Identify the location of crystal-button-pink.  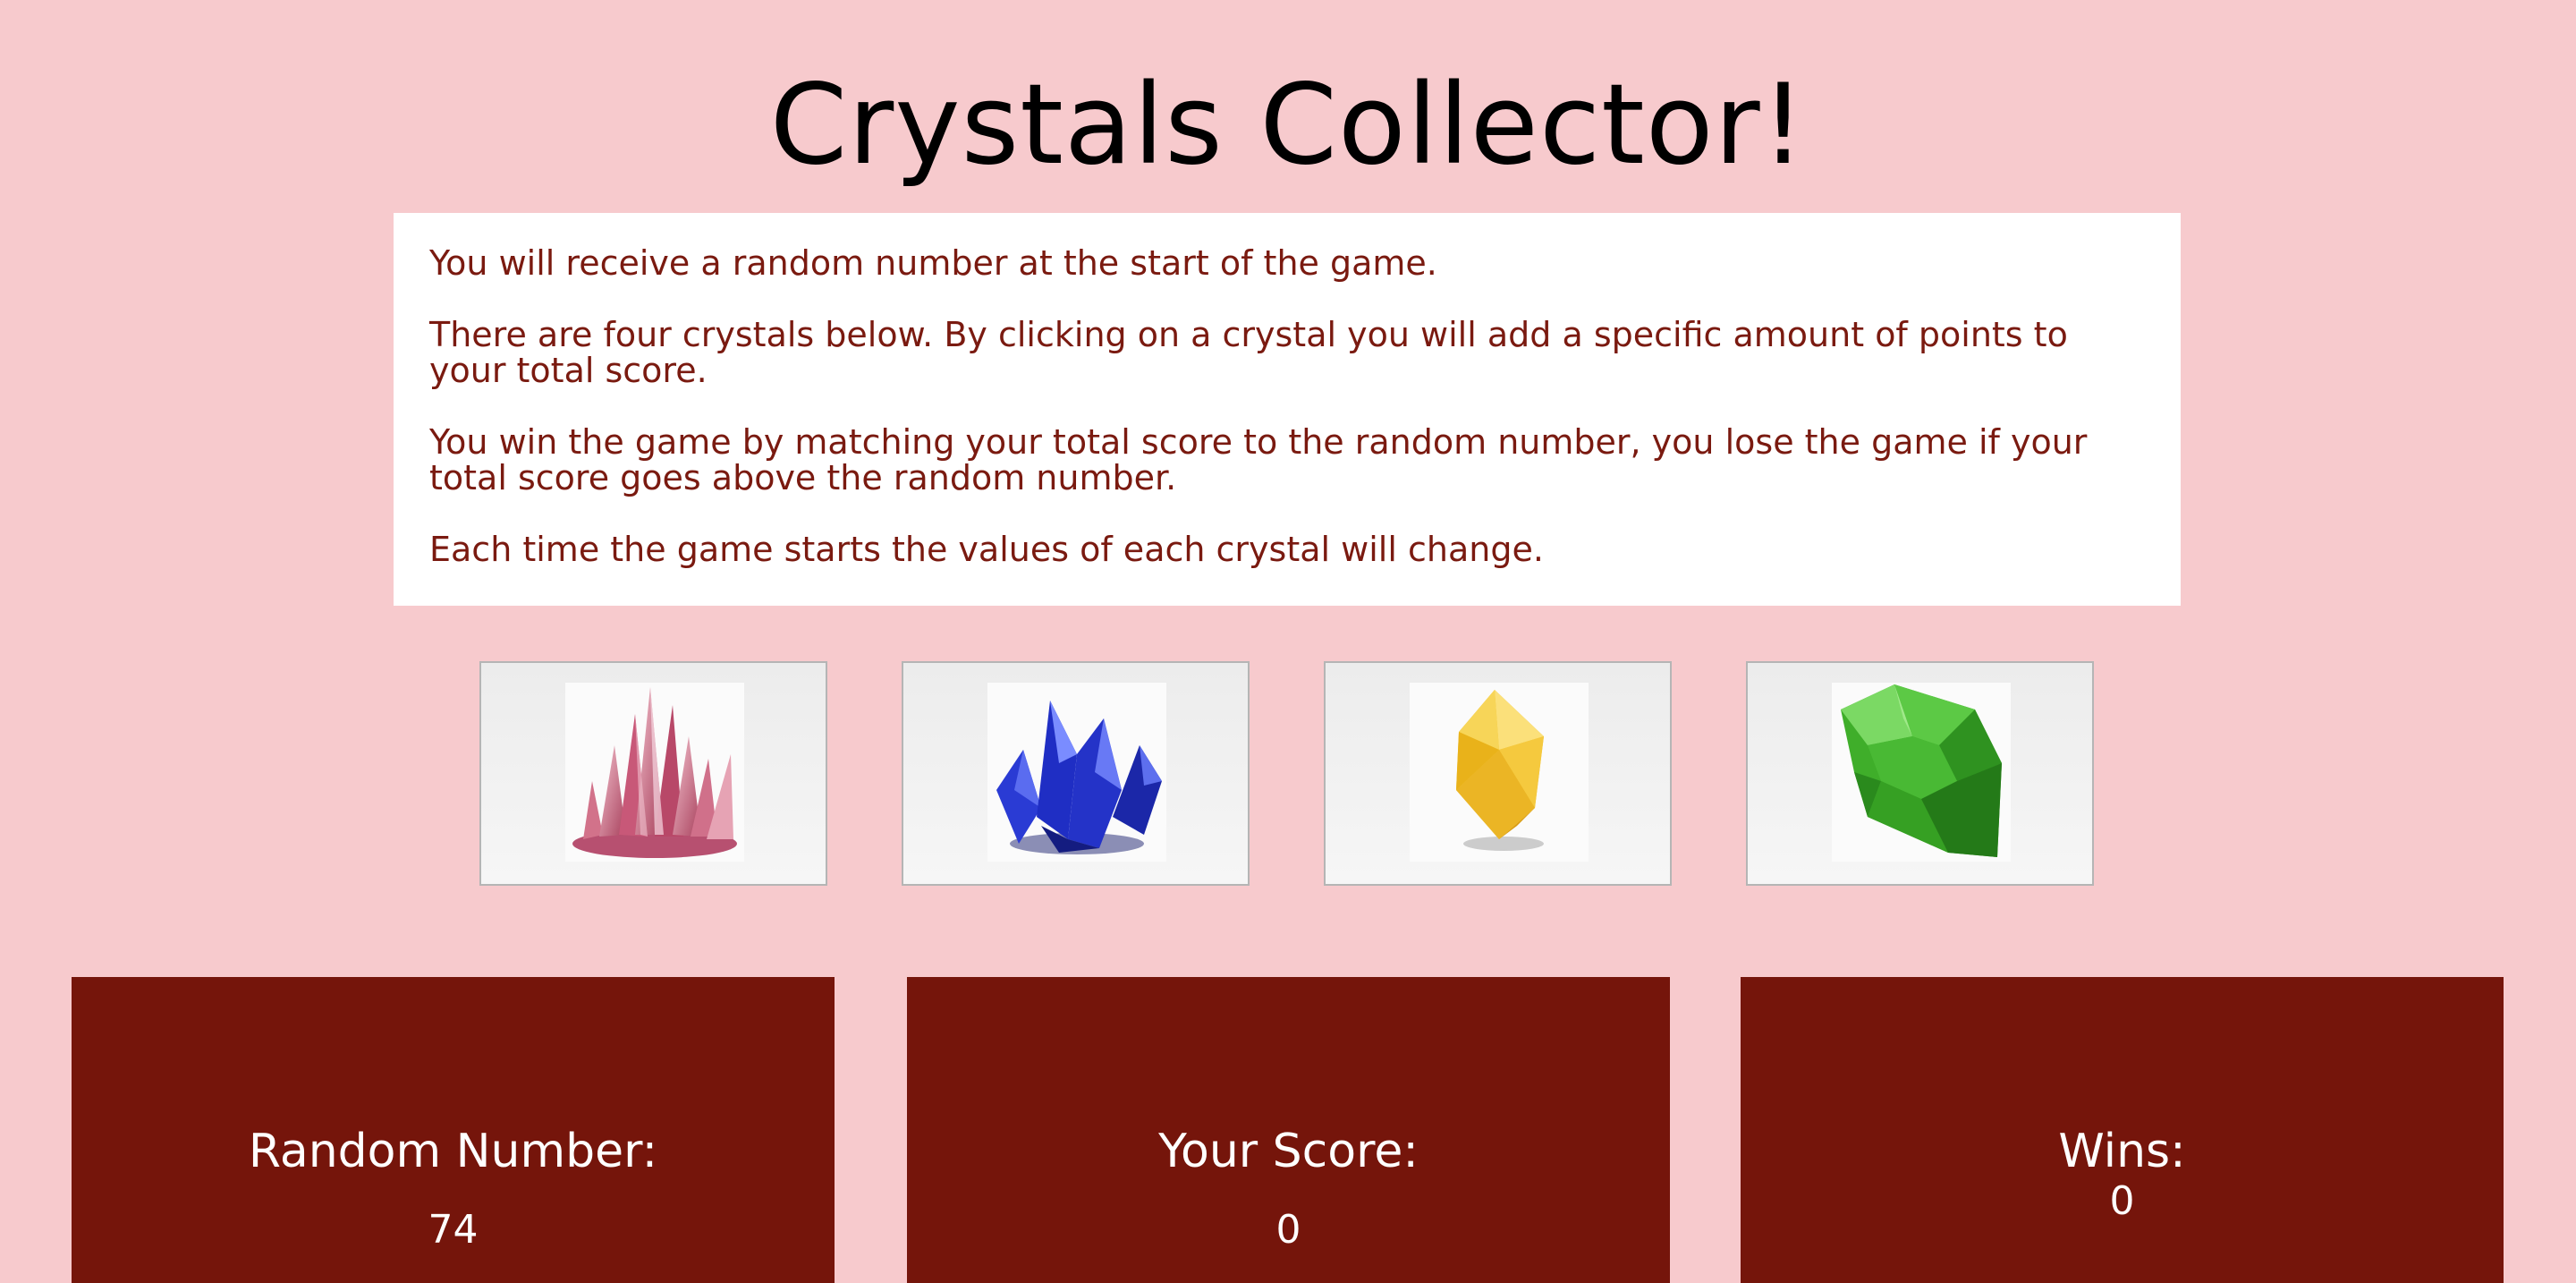
(653, 773).